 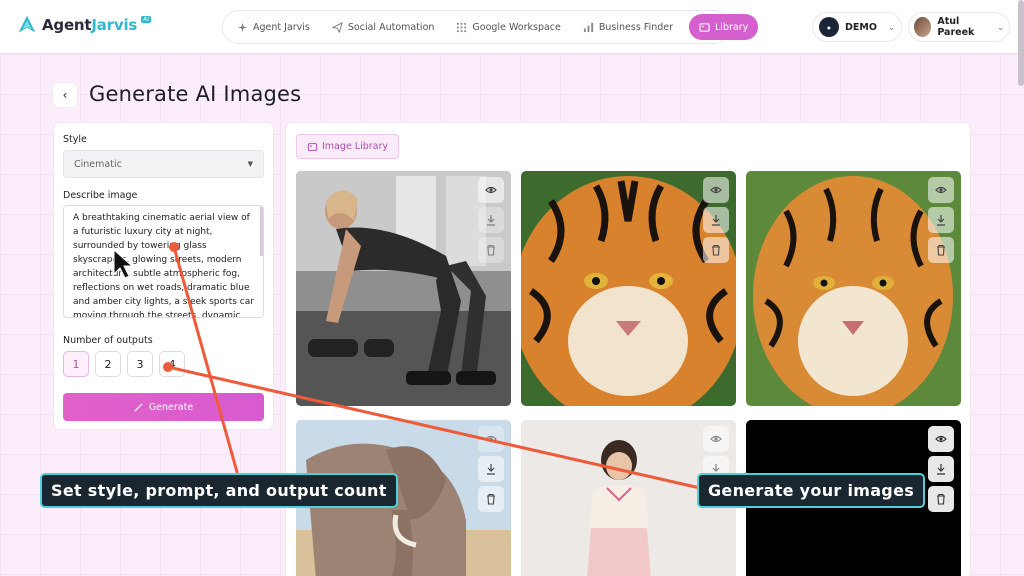 What do you see at coordinates (100, 195) in the screenshot?
I see `describe-label: Describe image` at bounding box center [100, 195].